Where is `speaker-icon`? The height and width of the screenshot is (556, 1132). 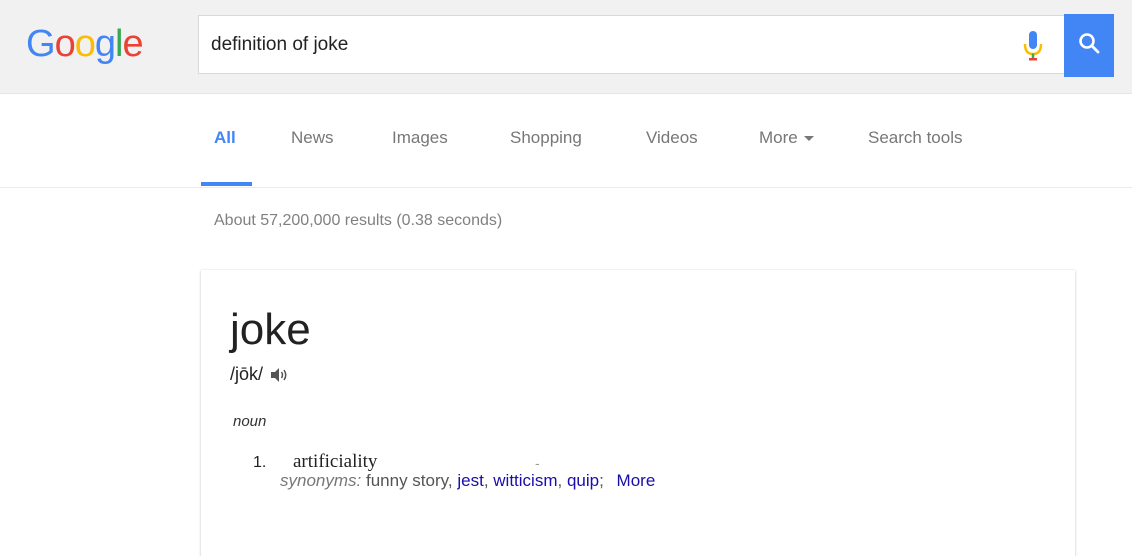 speaker-icon is located at coordinates (279, 375).